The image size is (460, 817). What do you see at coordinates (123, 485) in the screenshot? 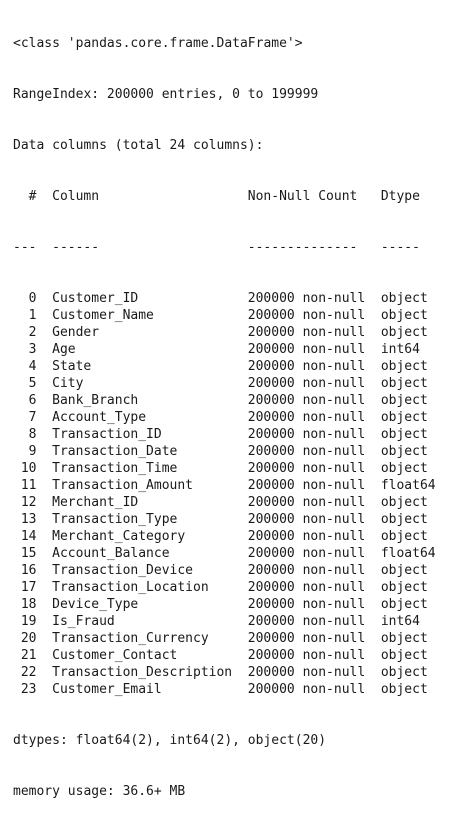
I see `column-name: Transaction_Amount` at bounding box center [123, 485].